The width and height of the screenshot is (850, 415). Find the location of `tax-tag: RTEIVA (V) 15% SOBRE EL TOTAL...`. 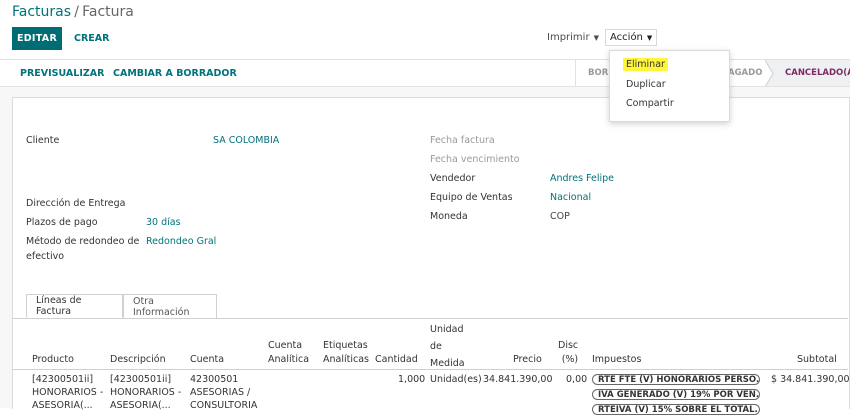

tax-tag: RTEIVA (V) 15% SOBRE EL TOTAL... is located at coordinates (676, 409).